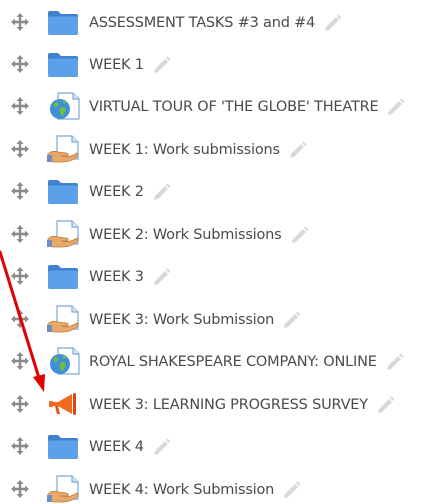  I want to click on list-item: WEEK 1, so click(223, 64).